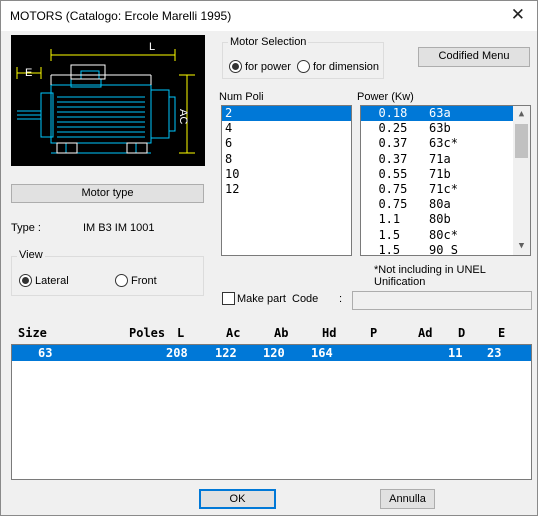 Image resolution: width=538 pixels, height=516 pixels. What do you see at coordinates (281, 333) in the screenshot?
I see `col-header-ab: Ab` at bounding box center [281, 333].